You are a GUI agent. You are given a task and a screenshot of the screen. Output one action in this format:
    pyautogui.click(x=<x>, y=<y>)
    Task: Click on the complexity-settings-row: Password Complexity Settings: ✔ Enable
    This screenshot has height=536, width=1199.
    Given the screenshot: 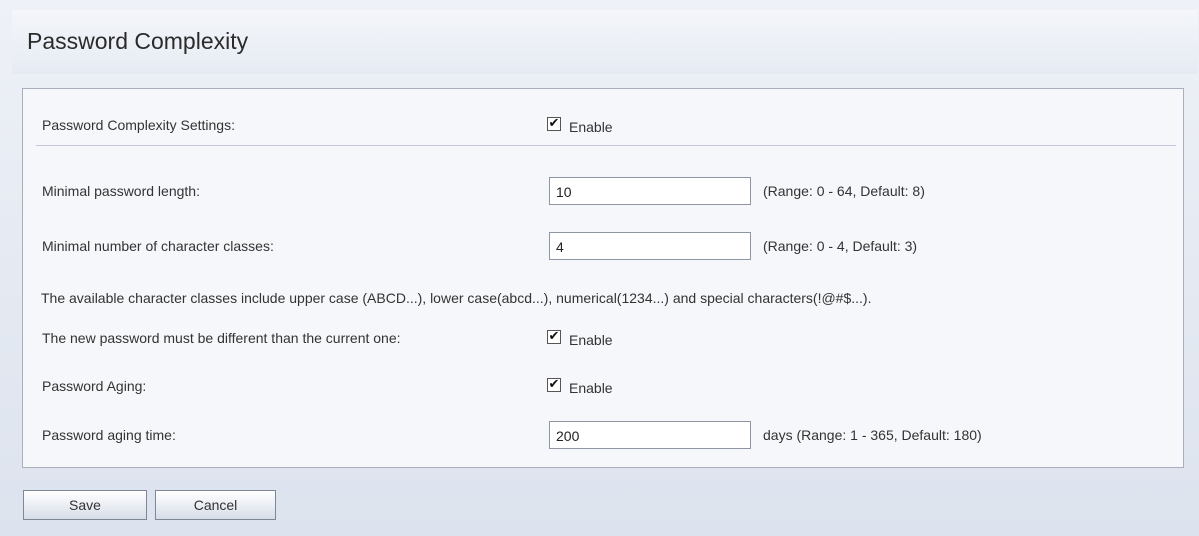 What is the action you would take?
    pyautogui.click(x=603, y=125)
    